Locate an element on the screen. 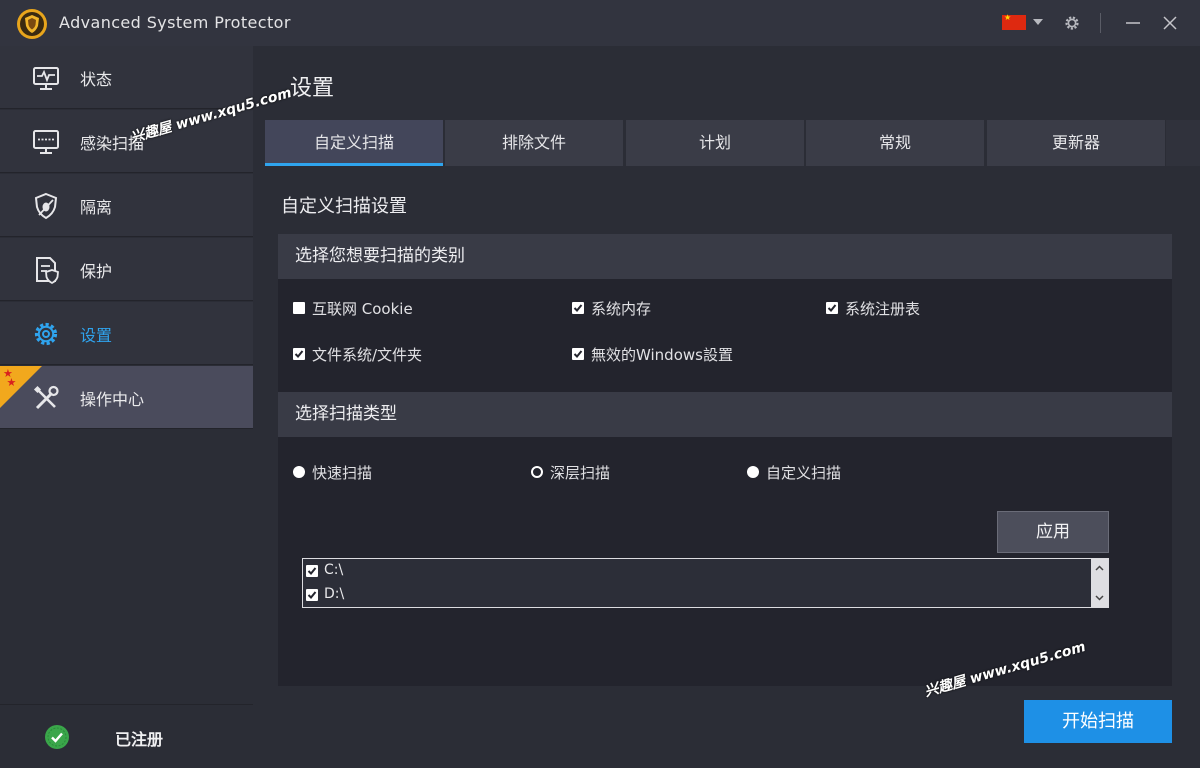 The height and width of the screenshot is (768, 1200). checkbox-label: 系统注册表 is located at coordinates (883, 309).